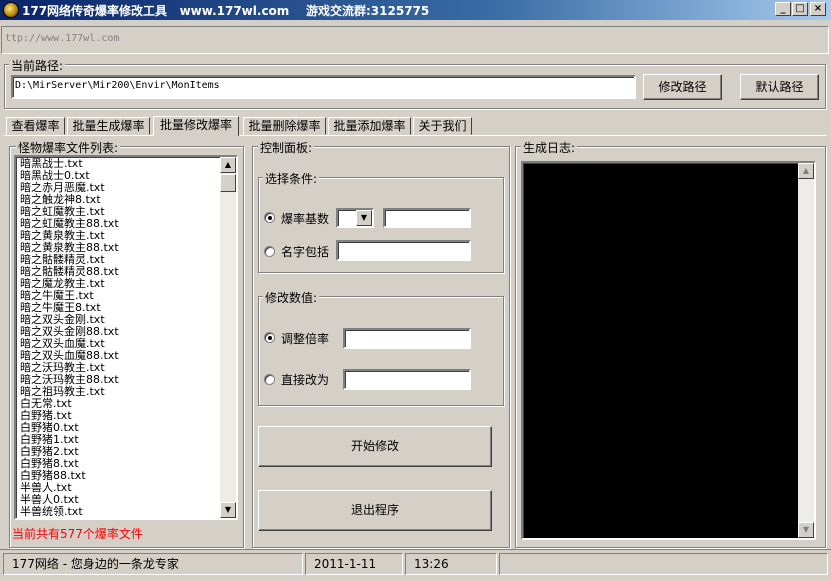 The width and height of the screenshot is (831, 581). Describe the element at coordinates (403, 250) in the screenshot. I see `name-contains-input` at that location.